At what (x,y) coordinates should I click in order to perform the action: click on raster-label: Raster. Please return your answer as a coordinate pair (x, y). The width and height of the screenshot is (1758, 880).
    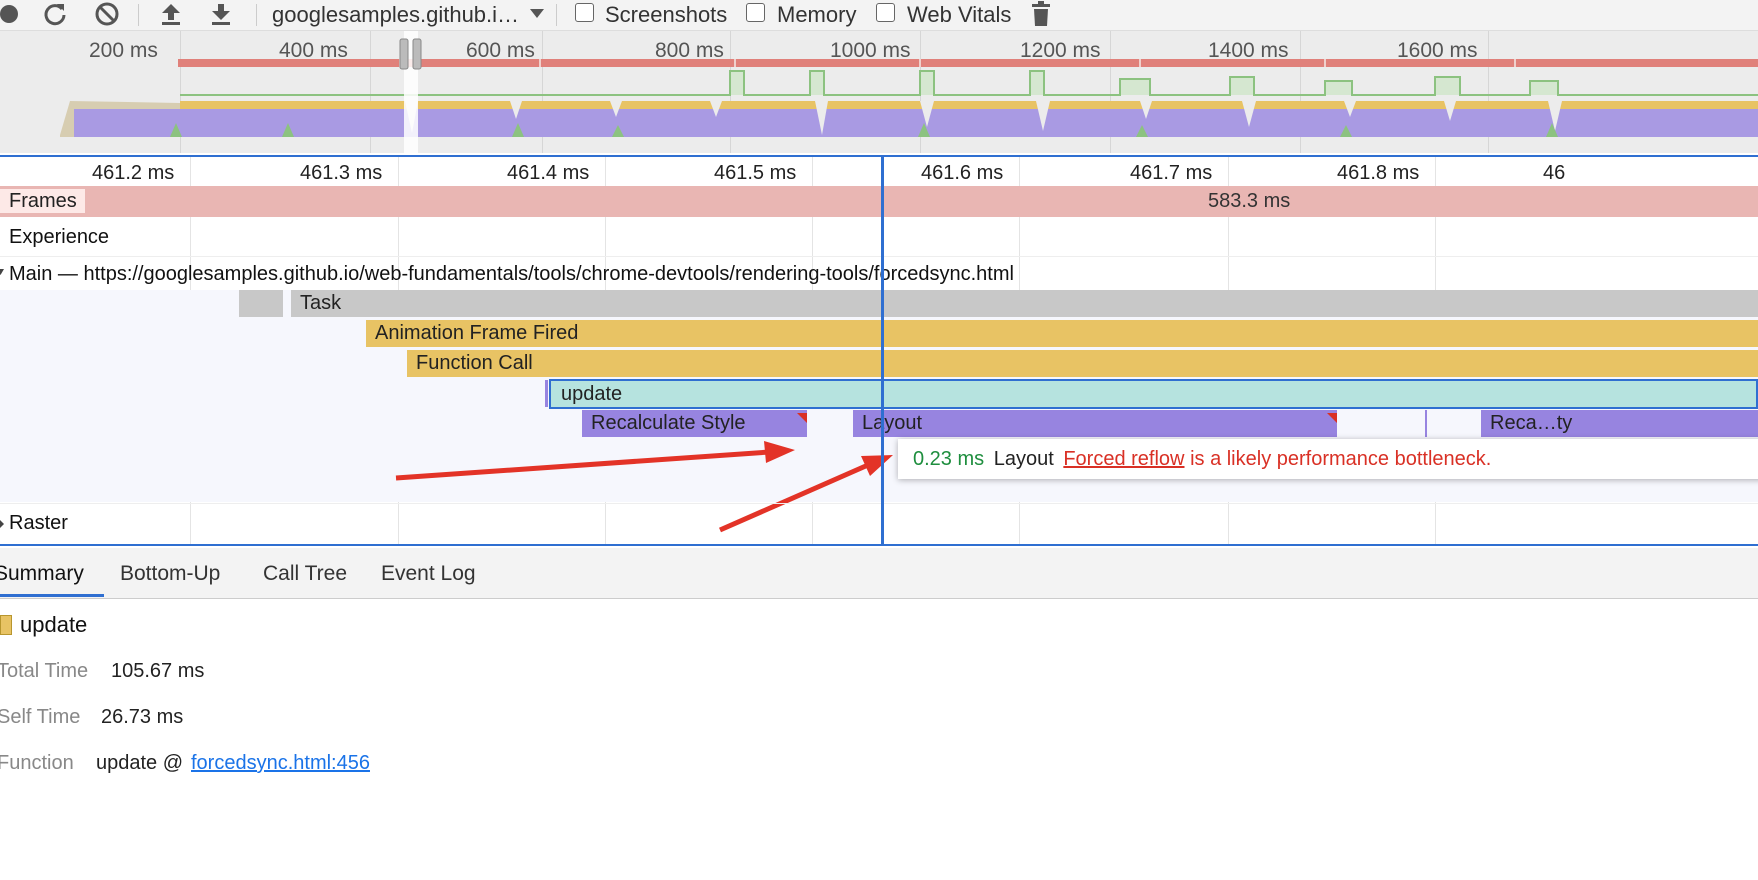
    Looking at the image, I should click on (38, 523).